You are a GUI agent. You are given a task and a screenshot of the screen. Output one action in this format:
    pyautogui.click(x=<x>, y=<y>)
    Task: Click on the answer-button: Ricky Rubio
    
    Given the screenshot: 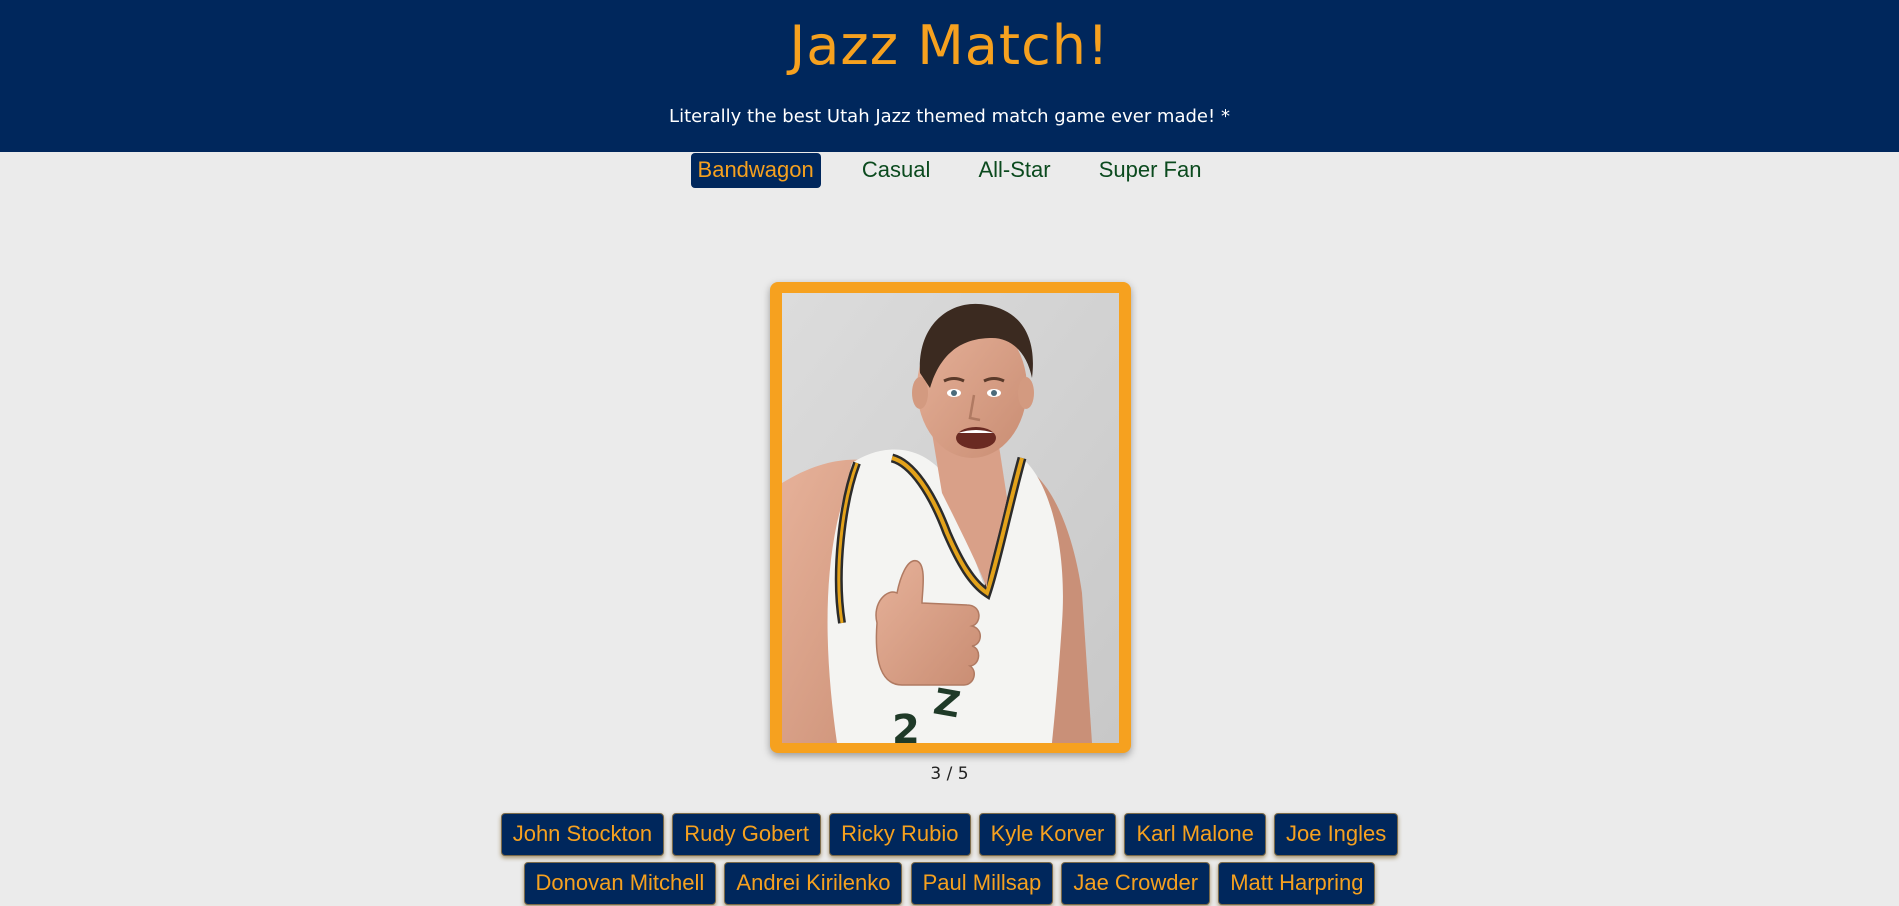 What is the action you would take?
    pyautogui.click(x=900, y=834)
    